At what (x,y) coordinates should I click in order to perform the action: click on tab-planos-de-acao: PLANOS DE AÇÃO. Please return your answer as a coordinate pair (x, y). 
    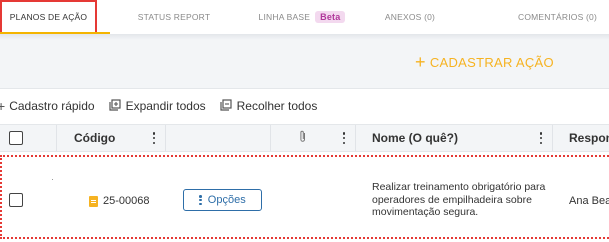
    Looking at the image, I should click on (48, 17).